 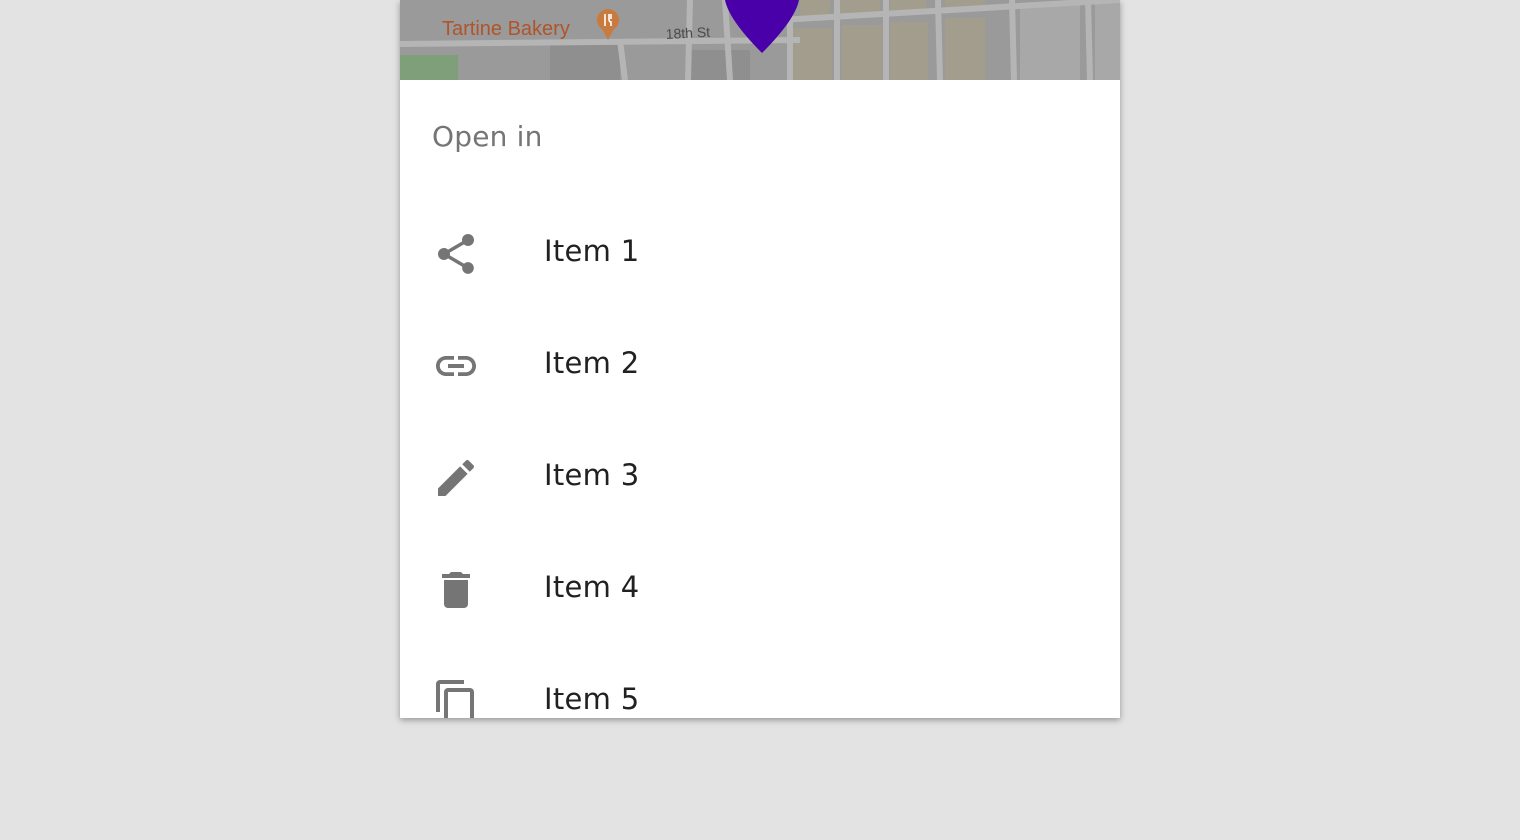 I want to click on list-item-5: Item 5, so click(x=760, y=680).